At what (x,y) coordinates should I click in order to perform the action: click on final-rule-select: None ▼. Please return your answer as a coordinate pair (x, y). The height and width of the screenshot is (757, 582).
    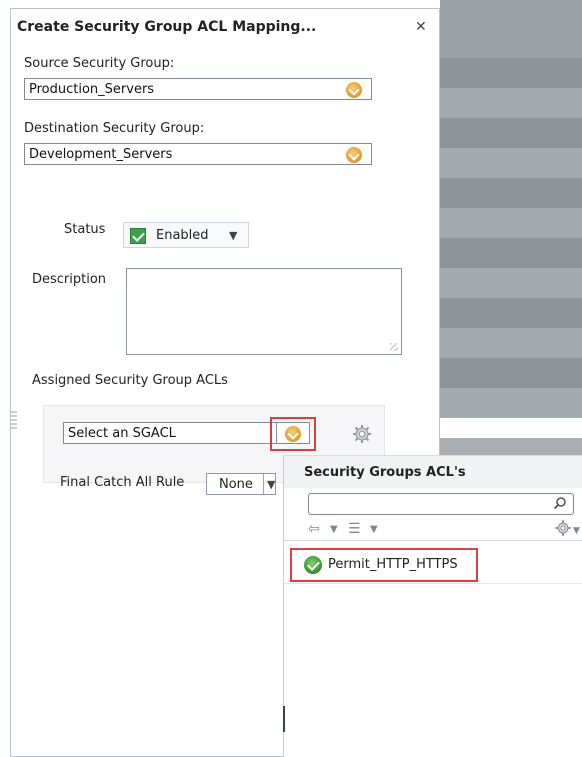
    Looking at the image, I should click on (241, 484).